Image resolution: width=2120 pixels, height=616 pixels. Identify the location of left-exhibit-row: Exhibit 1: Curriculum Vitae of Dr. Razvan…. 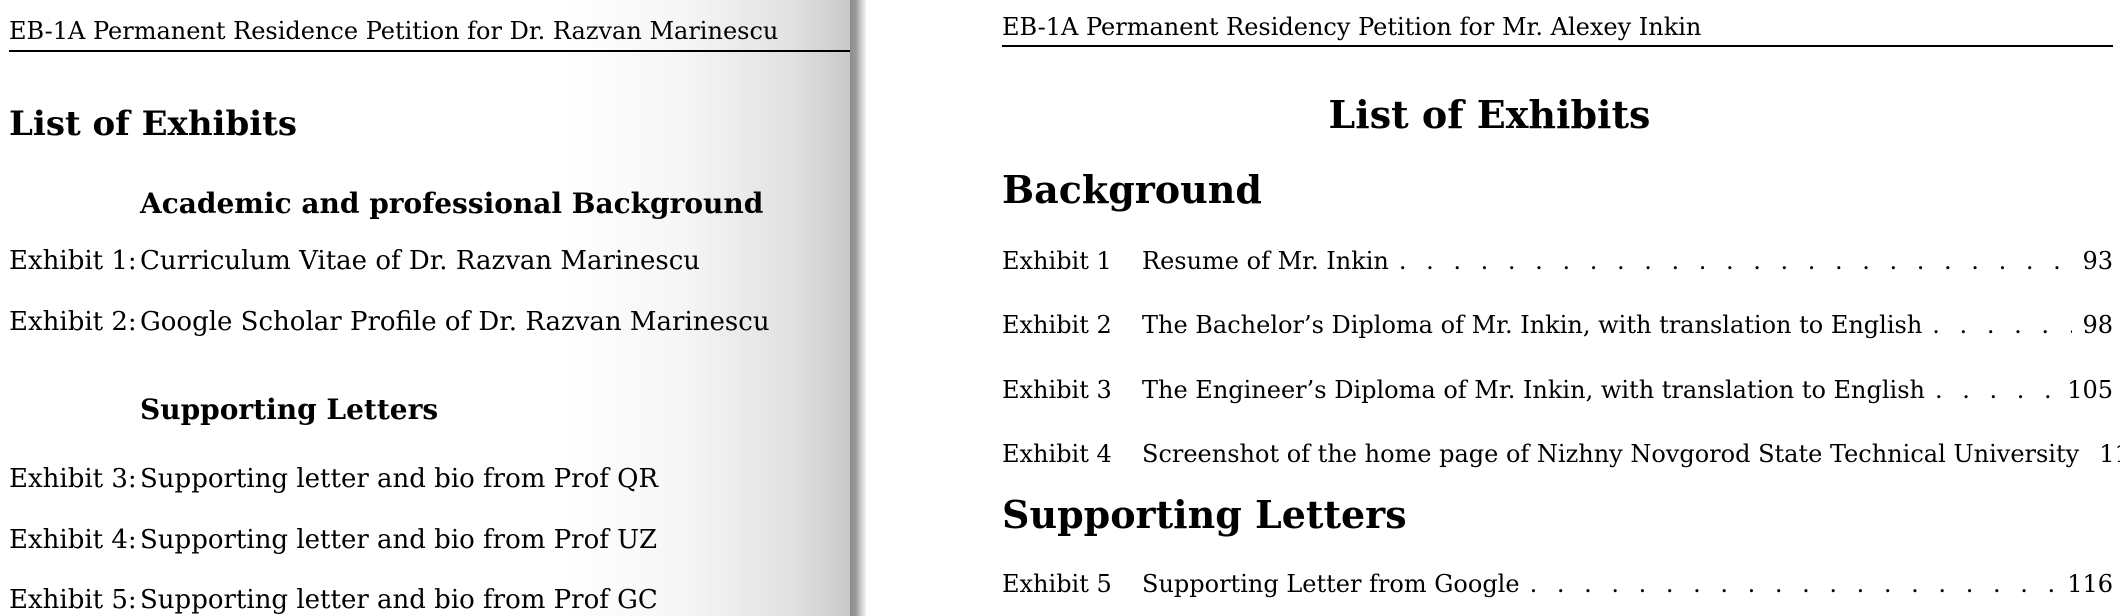
(354, 261).